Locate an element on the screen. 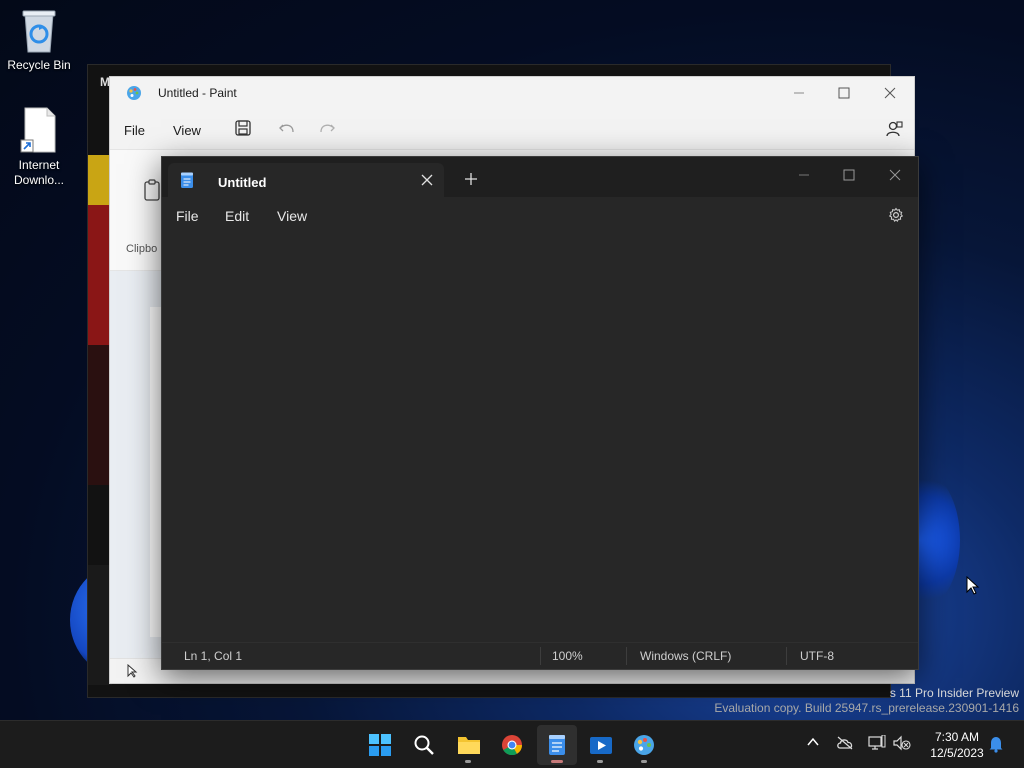 The image size is (1024, 768). desktop-icon-label: Recycle Bin is located at coordinates (39, 65).